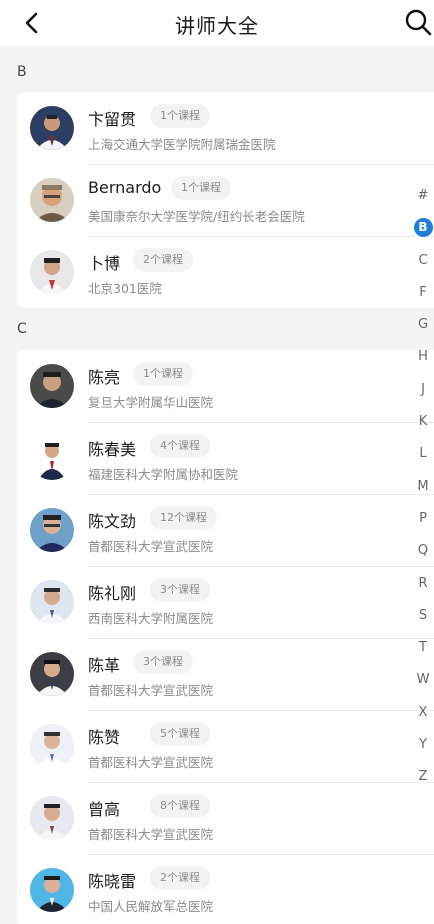 The height and width of the screenshot is (924, 434). What do you see at coordinates (225, 458) in the screenshot?
I see `teacher-row: 陈春美 4个课程 福建医科大学附属协和医院` at bounding box center [225, 458].